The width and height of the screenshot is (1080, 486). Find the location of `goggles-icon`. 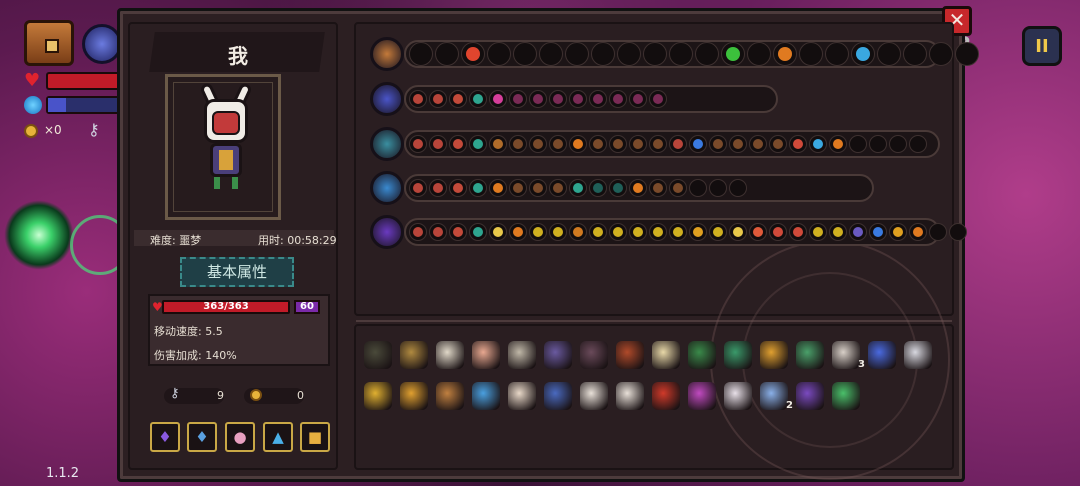

goggles-icon is located at coordinates (522, 355).